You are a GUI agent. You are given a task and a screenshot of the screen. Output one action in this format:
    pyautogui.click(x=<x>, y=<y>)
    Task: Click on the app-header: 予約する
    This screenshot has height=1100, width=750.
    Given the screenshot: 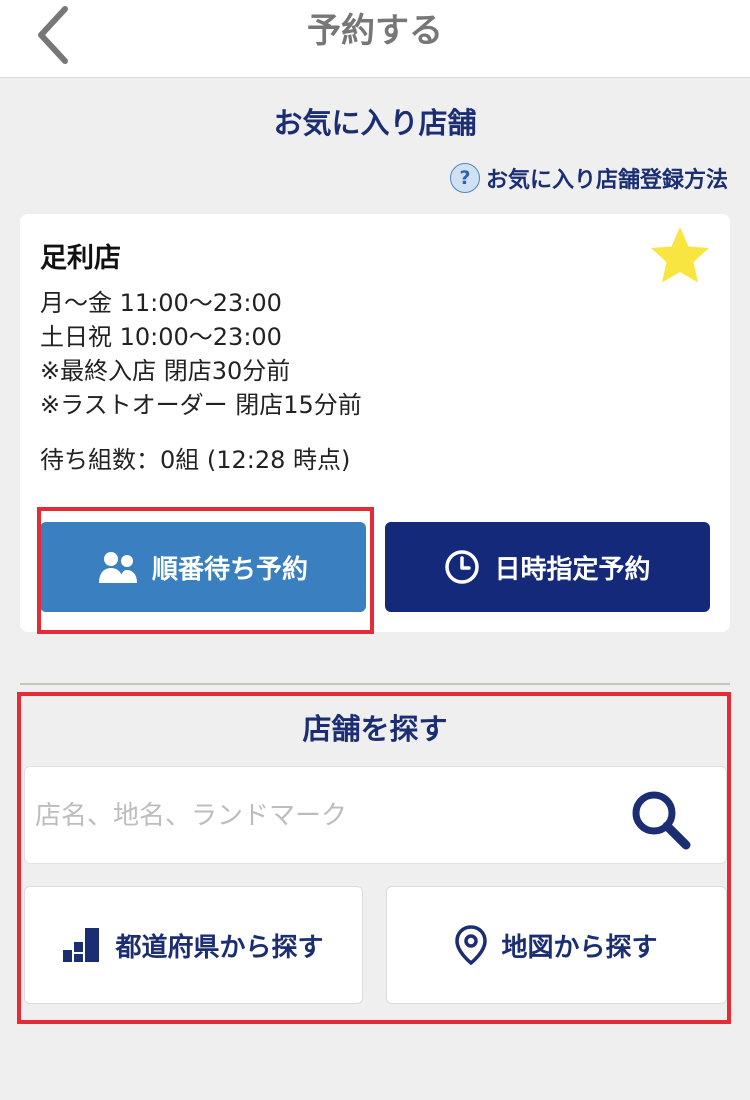 What is the action you would take?
    pyautogui.click(x=375, y=39)
    